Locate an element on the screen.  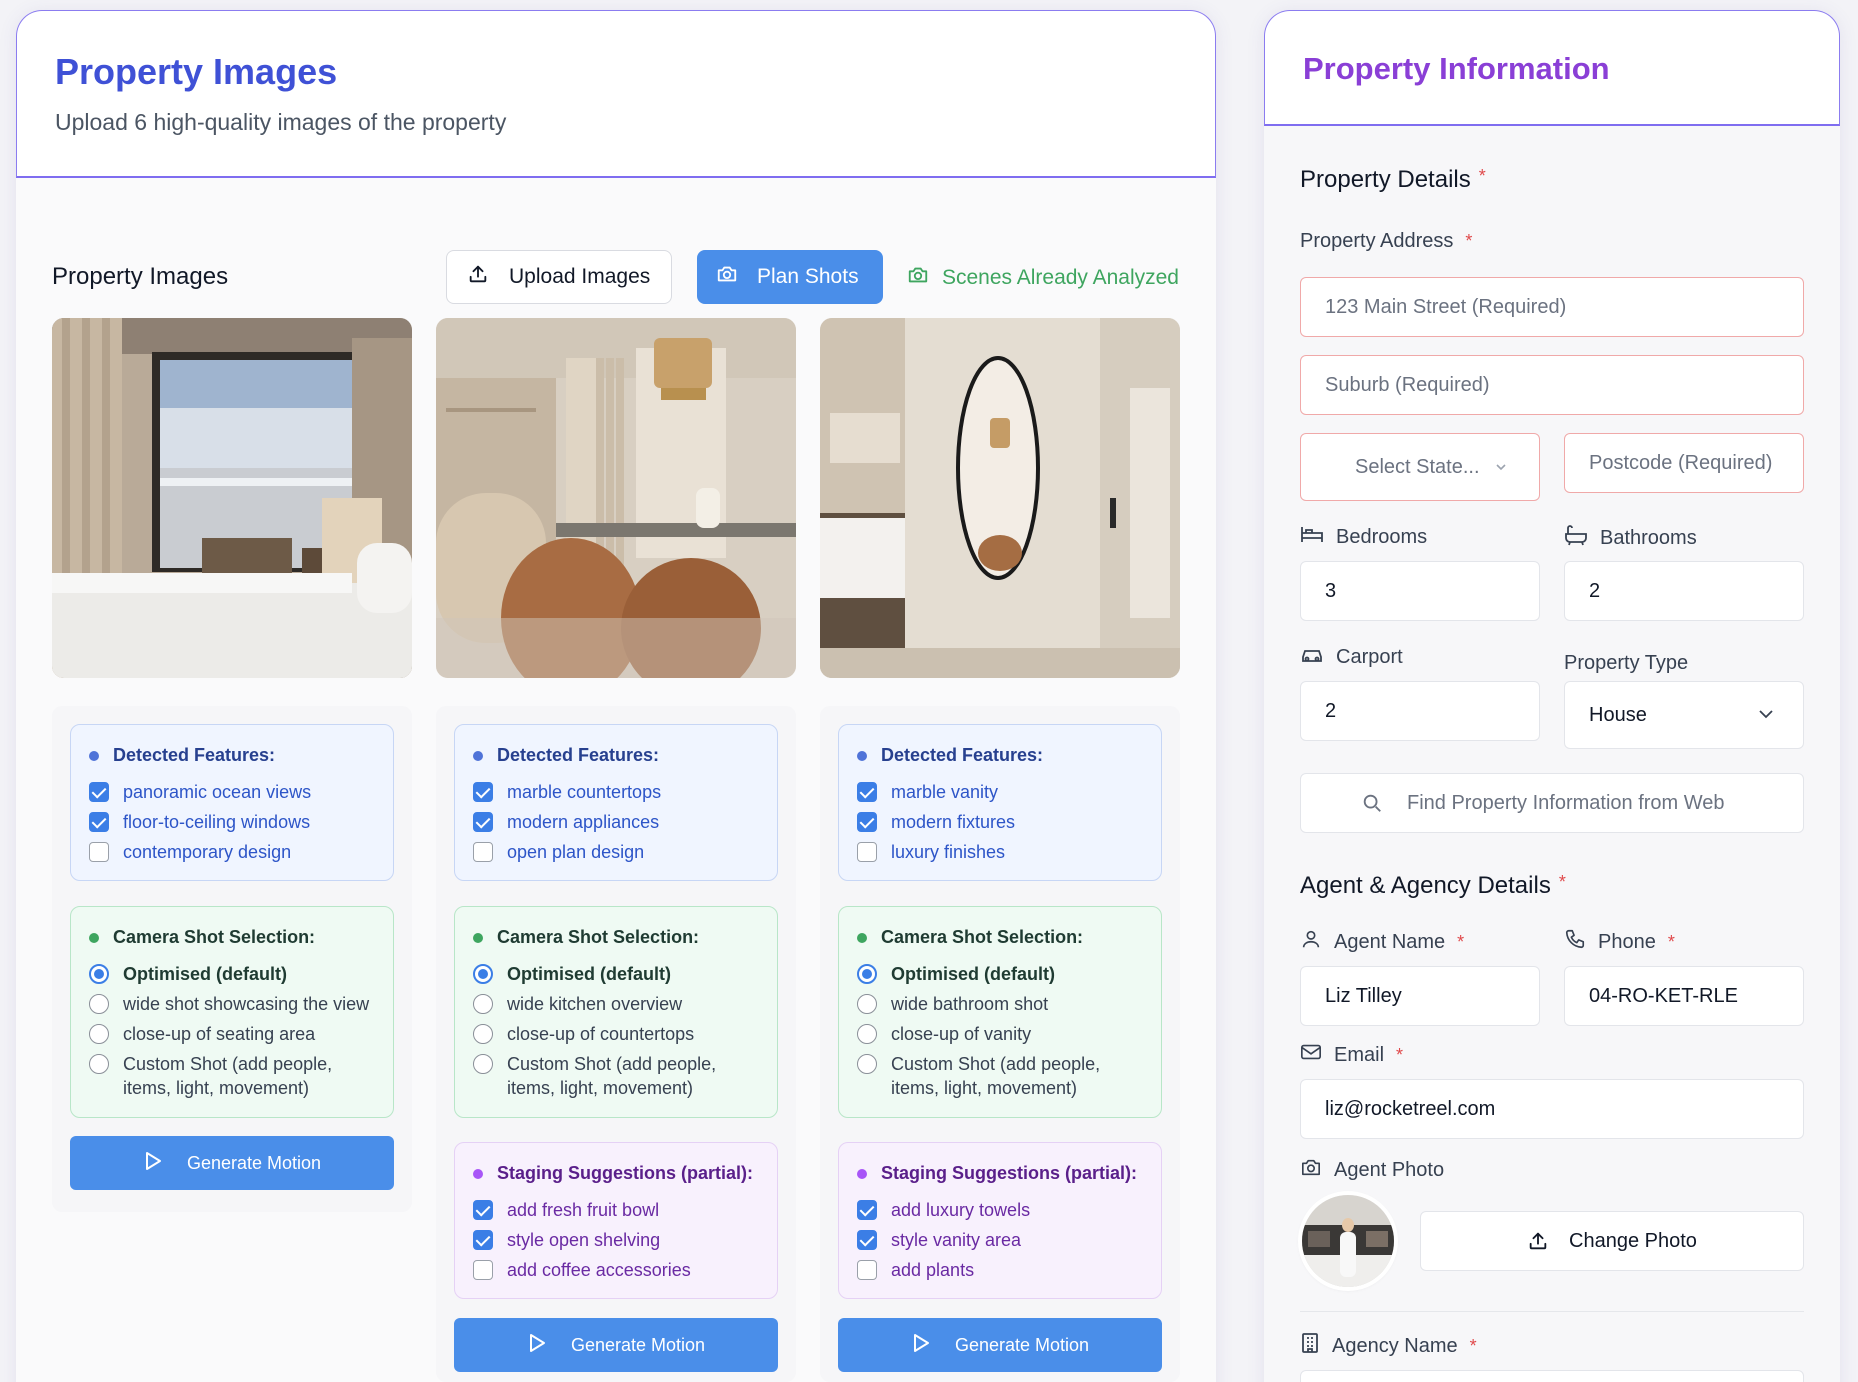
postcode-input: Postcode (Required) is located at coordinates (1684, 463).